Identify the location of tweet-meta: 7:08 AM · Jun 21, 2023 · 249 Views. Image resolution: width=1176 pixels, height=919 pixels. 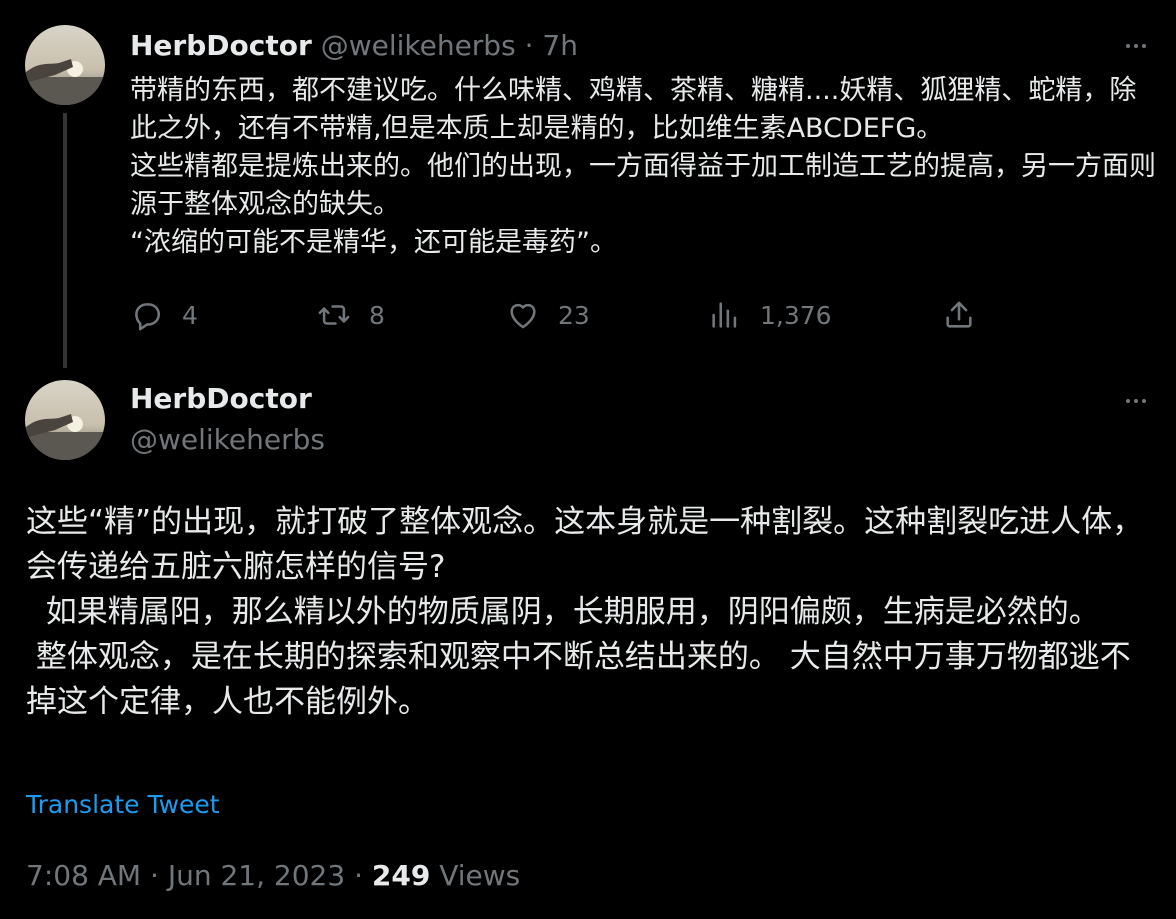
(273, 876).